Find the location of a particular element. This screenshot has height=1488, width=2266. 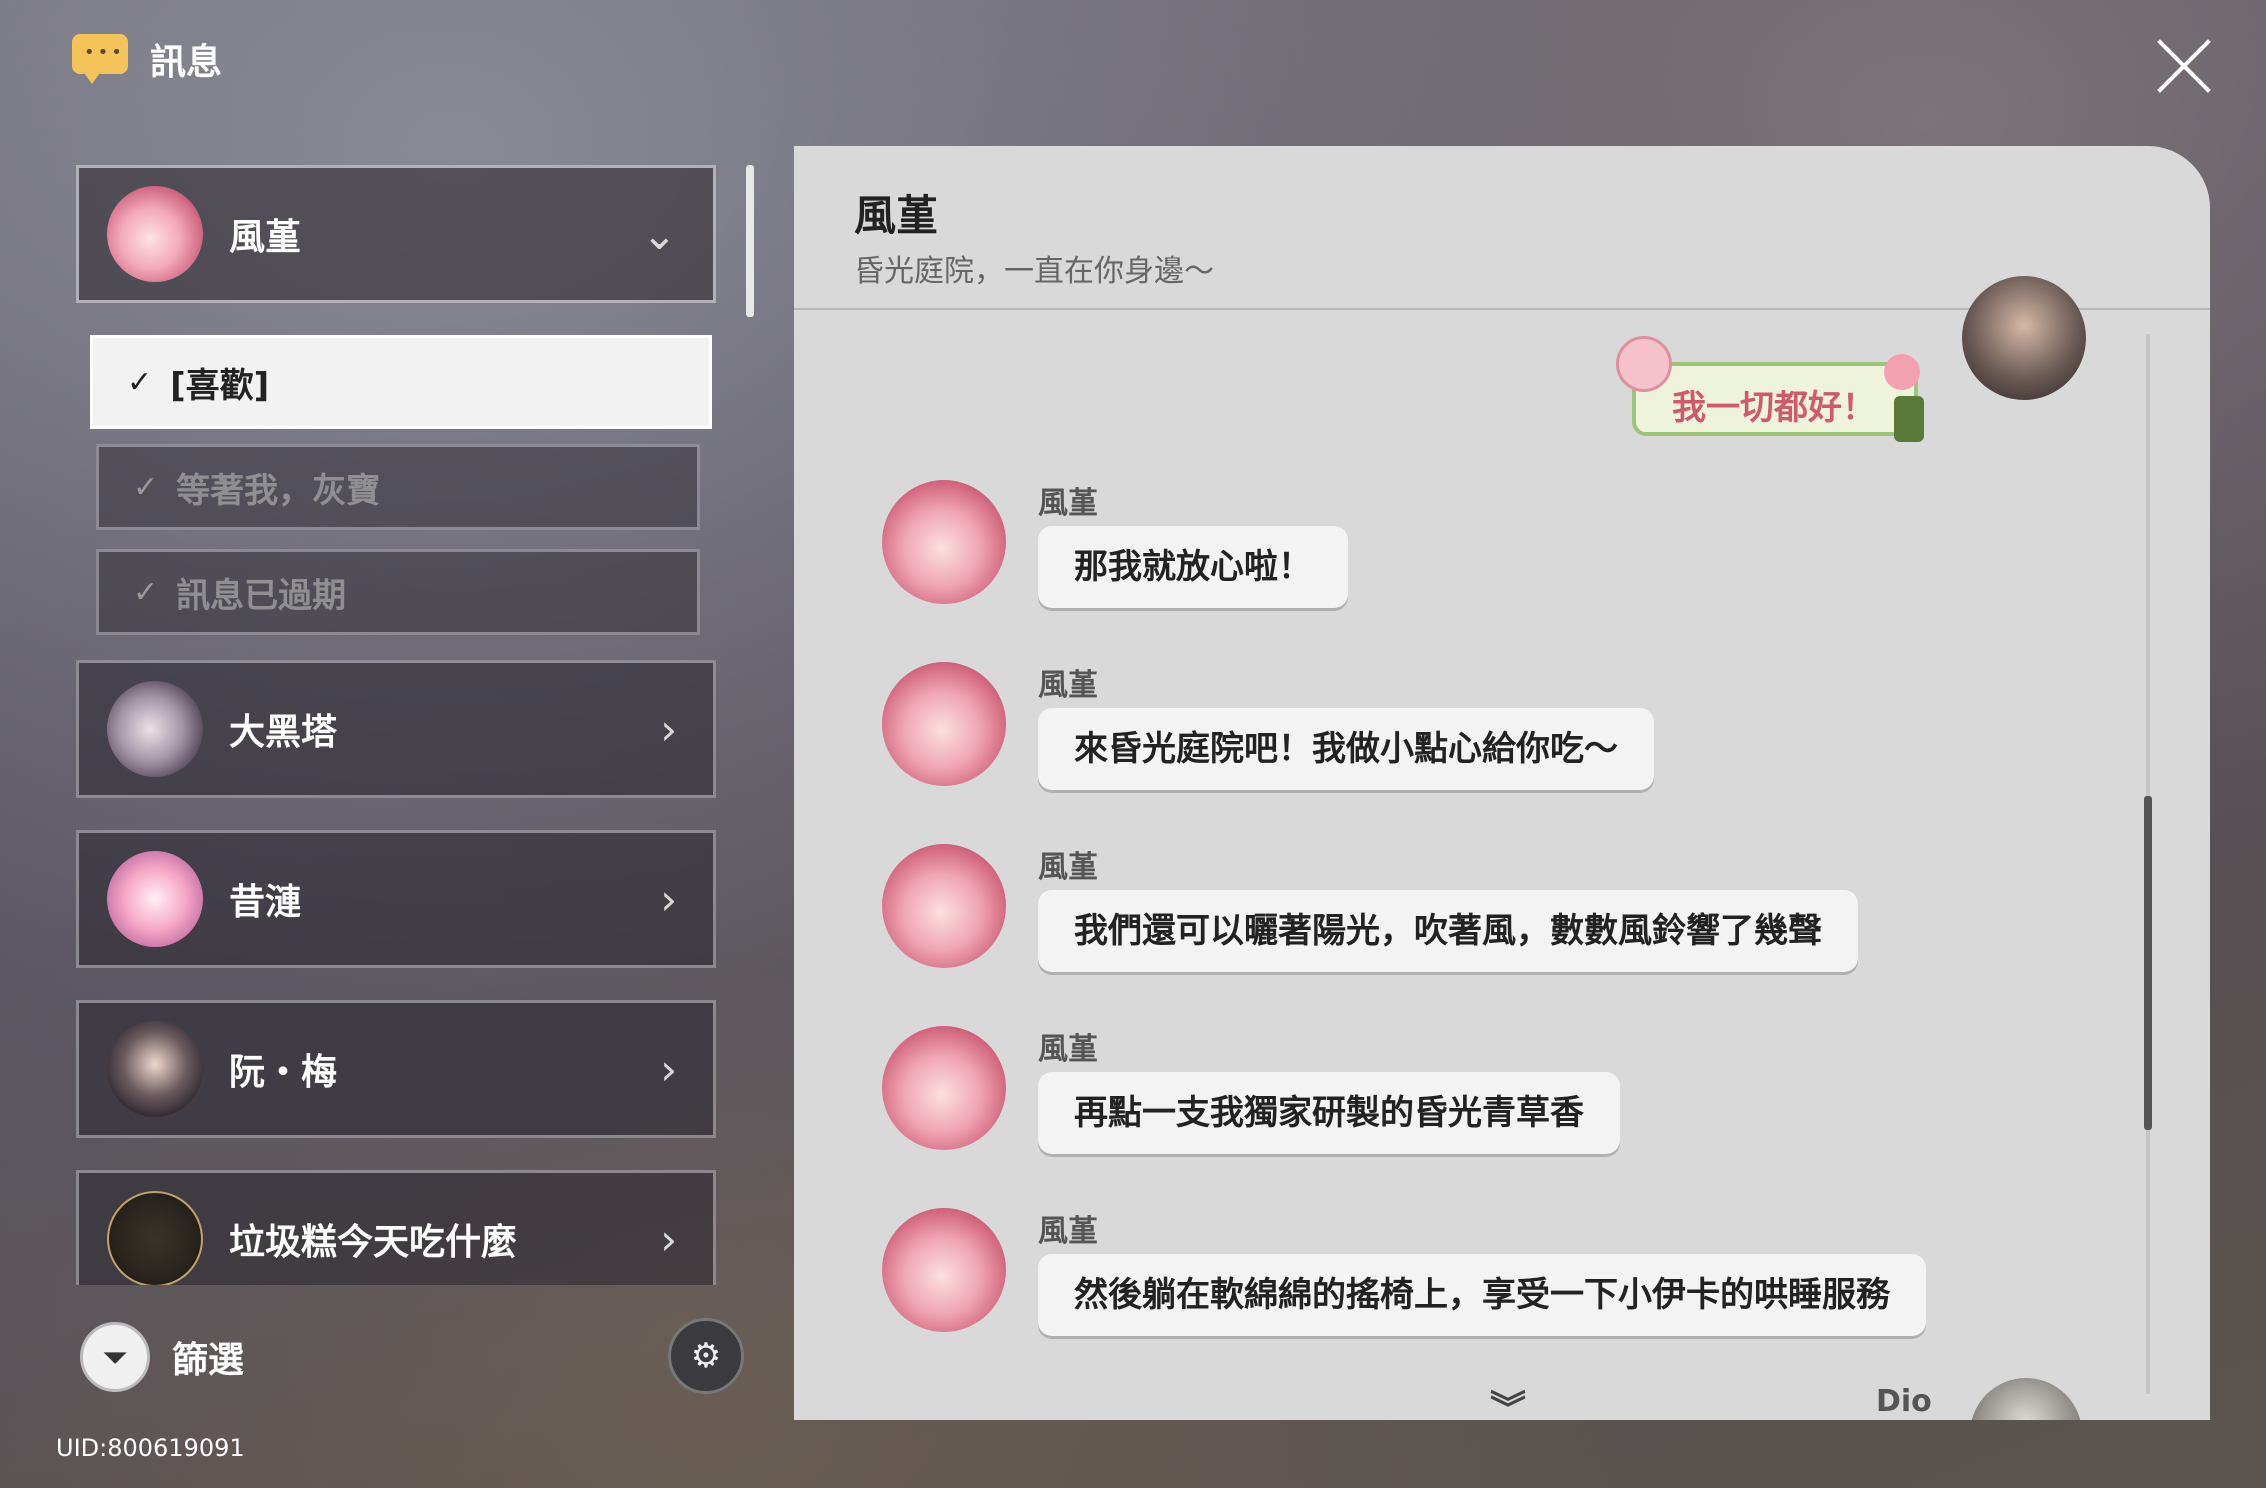

message-bubble: 再點一支我獨家研製的昏光青草香 is located at coordinates (1329, 1113).